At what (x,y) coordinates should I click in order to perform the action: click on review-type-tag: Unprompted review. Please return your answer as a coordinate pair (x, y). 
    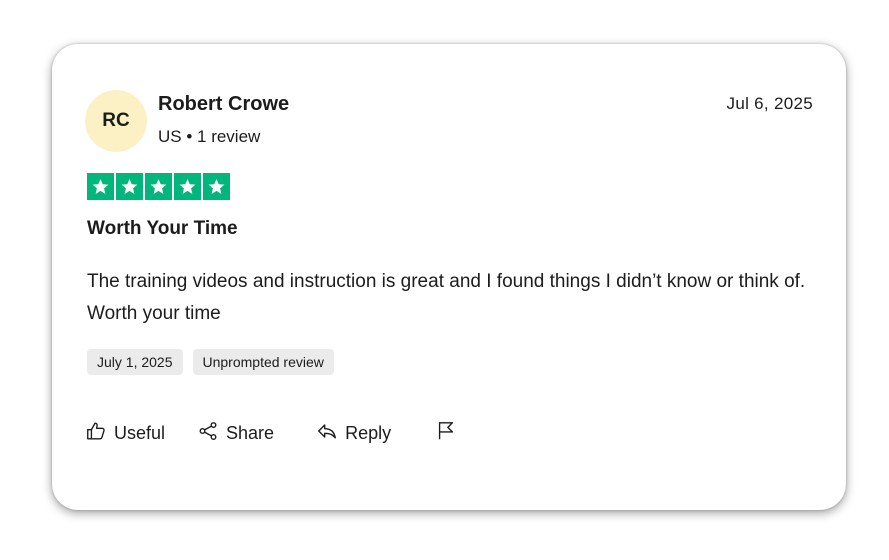
    Looking at the image, I should click on (263, 362).